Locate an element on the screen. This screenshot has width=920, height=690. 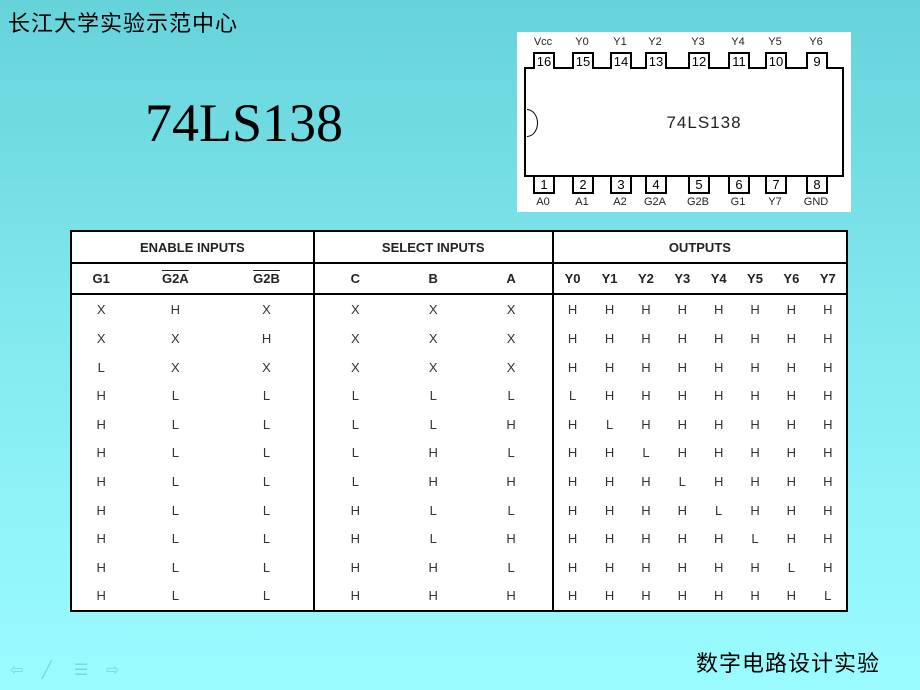
pin-number: 10 is located at coordinates (776, 60).